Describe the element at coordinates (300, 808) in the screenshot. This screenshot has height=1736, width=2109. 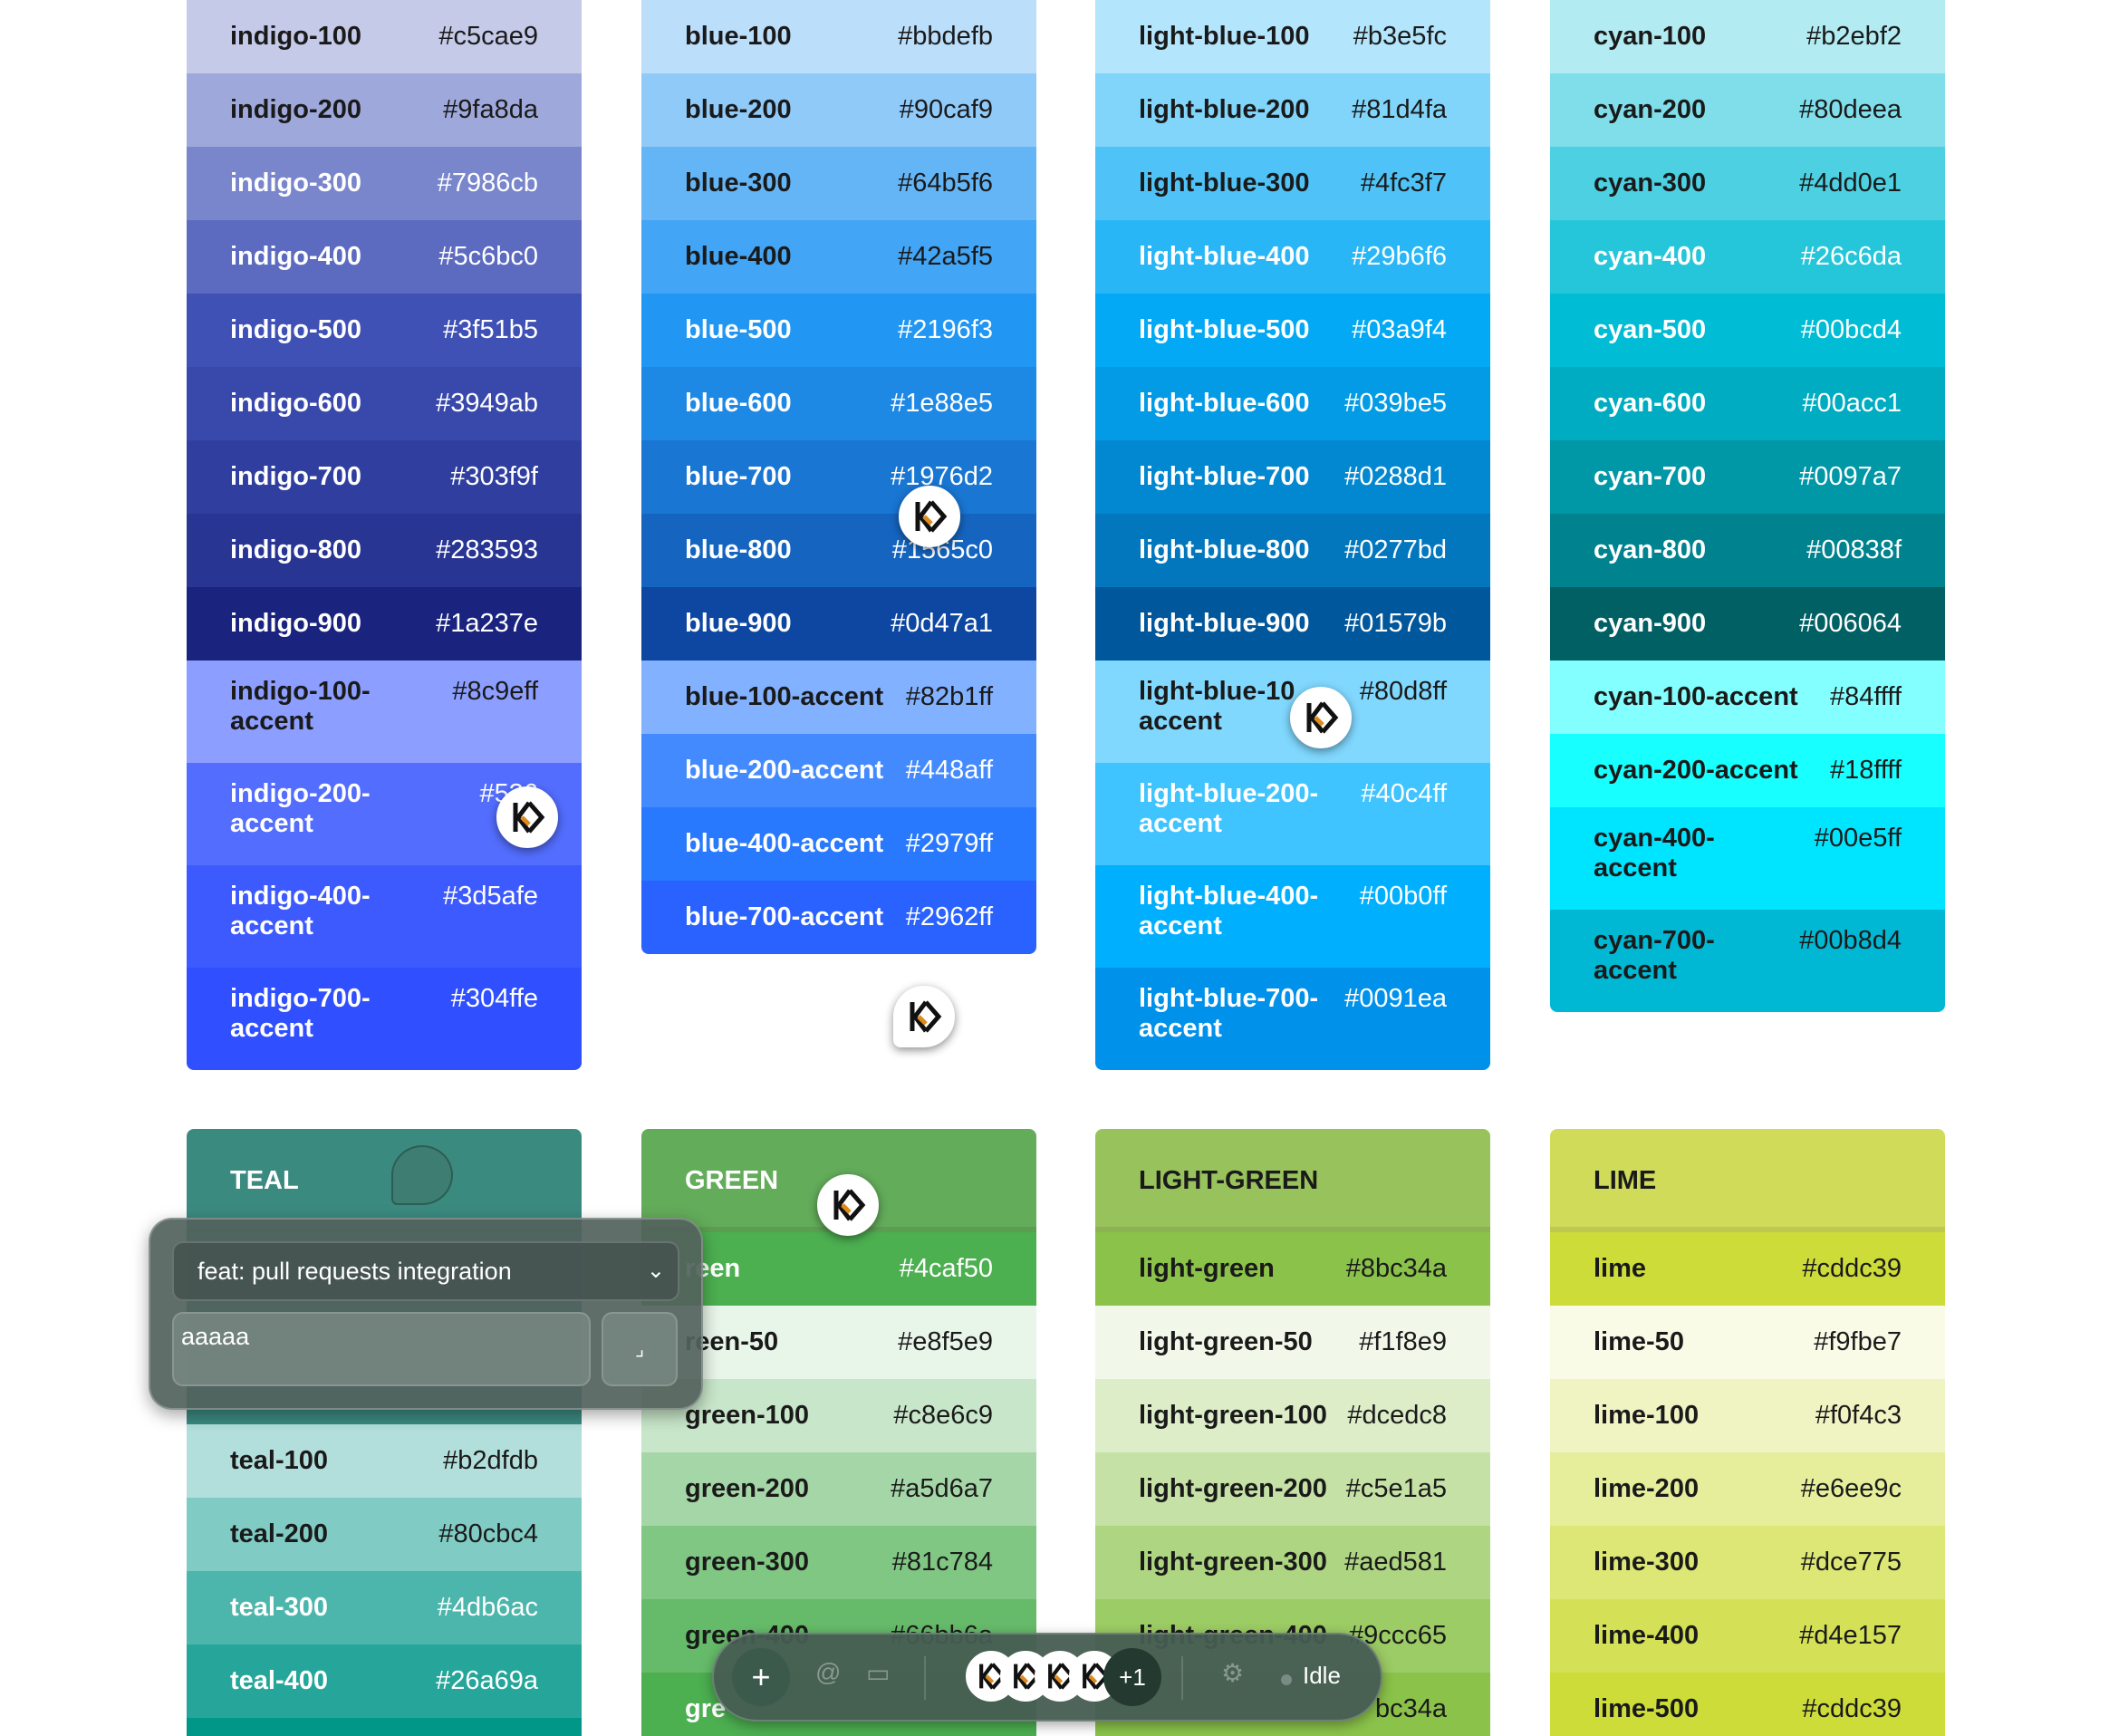
I see `swatch-name: indigo-200-accent` at that location.